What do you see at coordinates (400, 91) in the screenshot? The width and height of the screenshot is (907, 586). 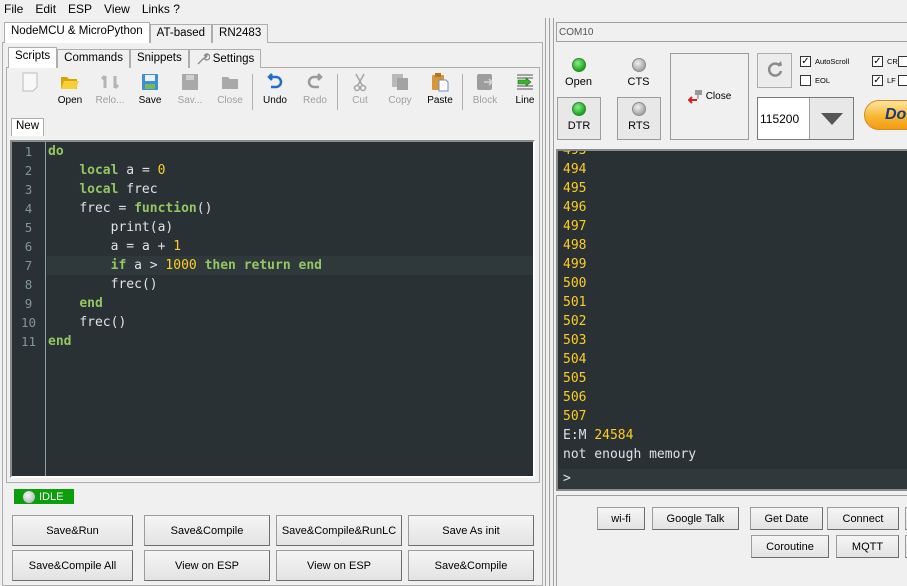 I see `copy-button: Copy` at bounding box center [400, 91].